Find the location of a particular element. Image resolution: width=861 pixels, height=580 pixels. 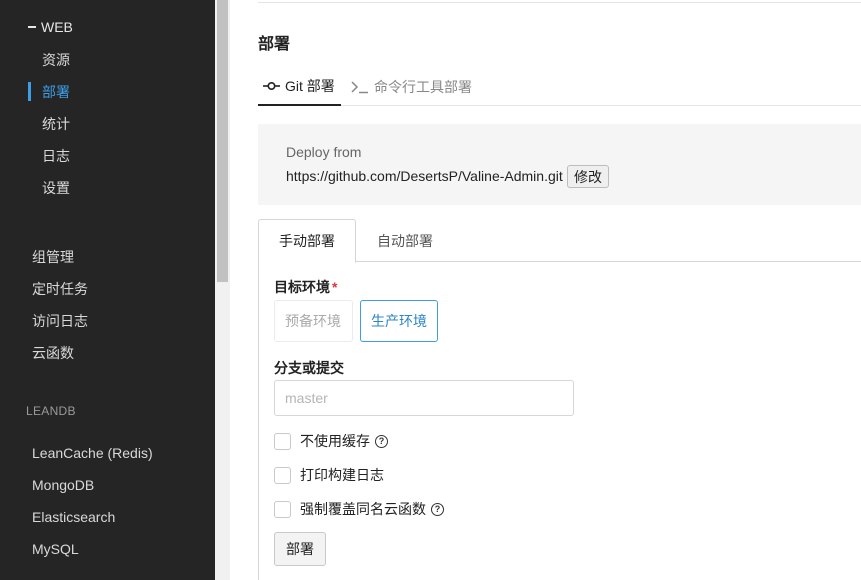

no-cache-checkbox is located at coordinates (282, 441).